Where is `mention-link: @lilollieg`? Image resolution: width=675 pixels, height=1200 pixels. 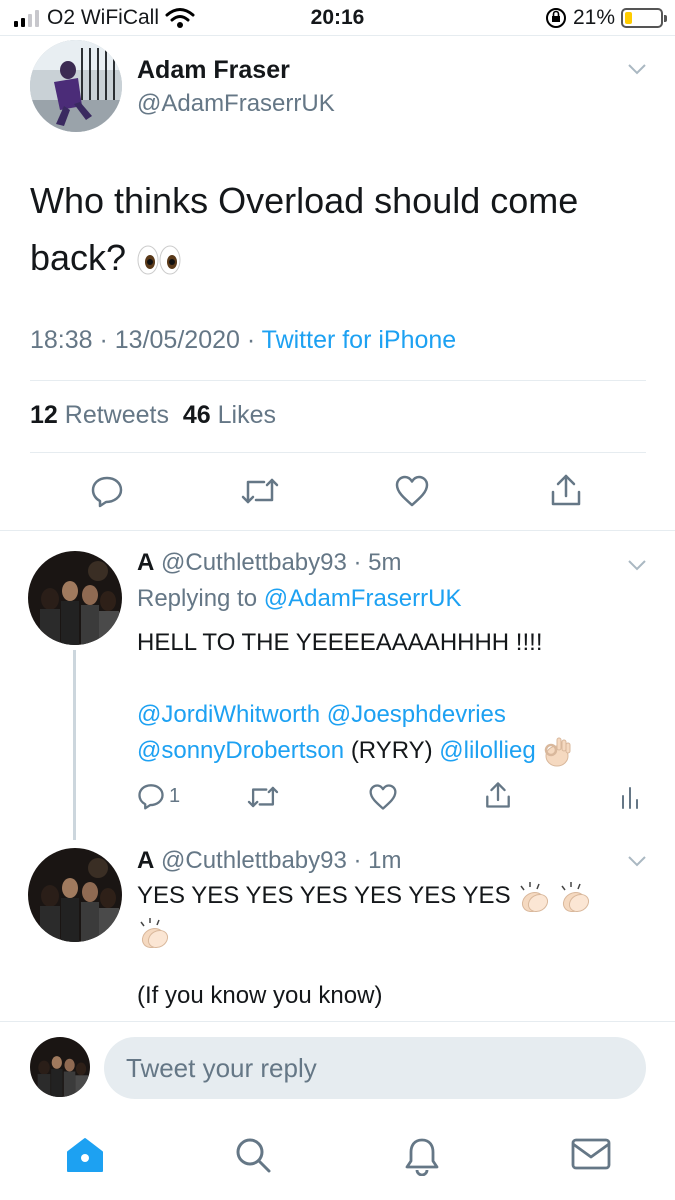
mention-link: @lilollieg is located at coordinates (487, 750).